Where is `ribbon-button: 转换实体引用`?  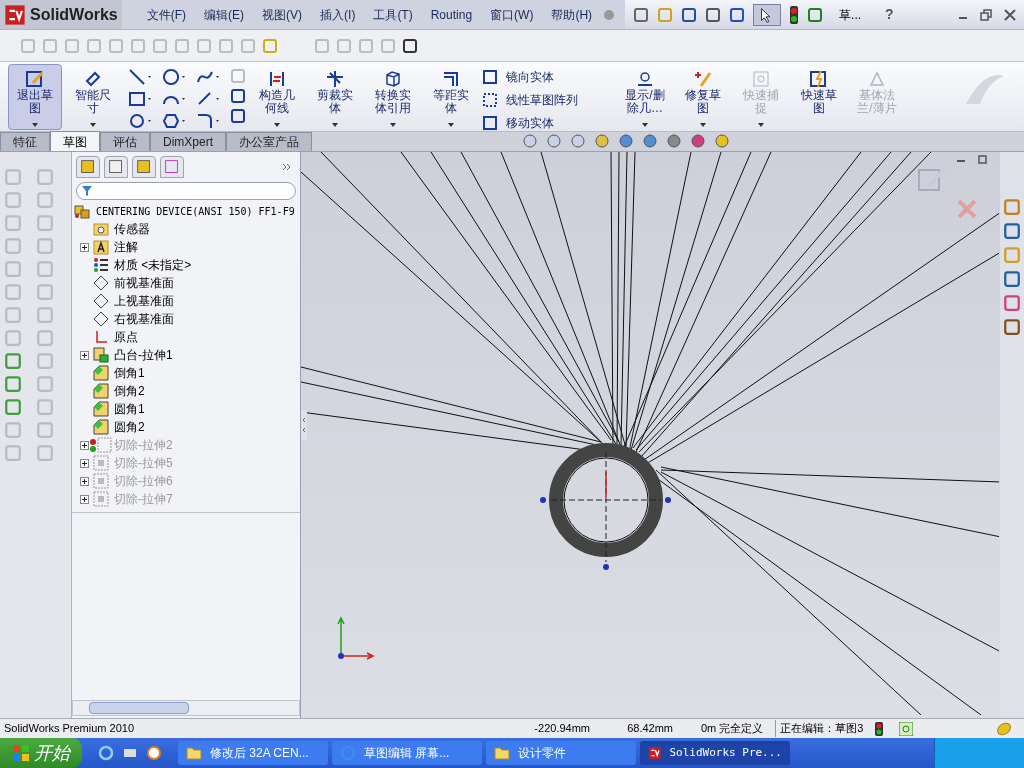
ribbon-button: 转换实体引用 is located at coordinates (393, 97).